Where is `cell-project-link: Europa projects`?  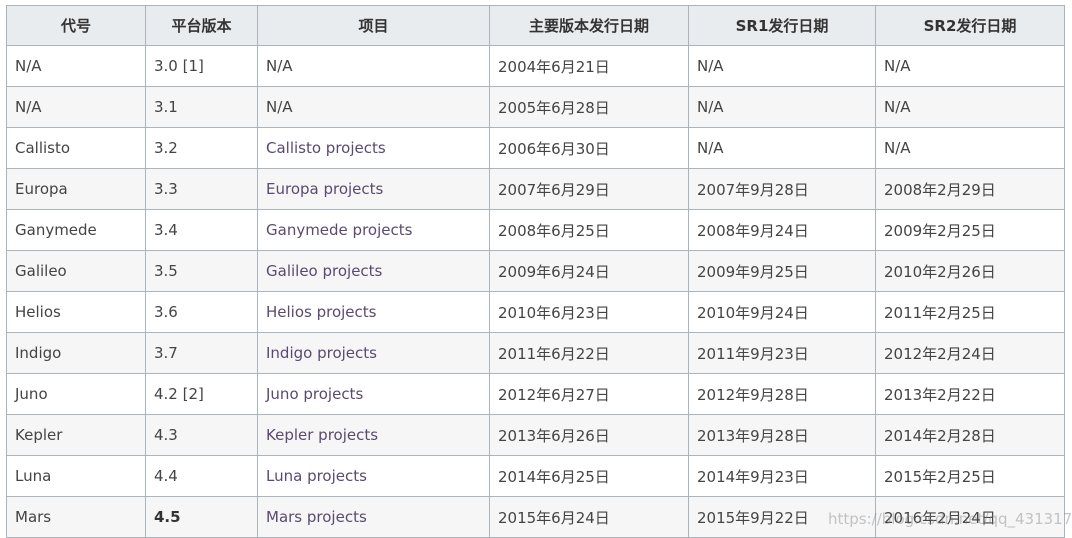
cell-project-link: Europa projects is located at coordinates (373, 189).